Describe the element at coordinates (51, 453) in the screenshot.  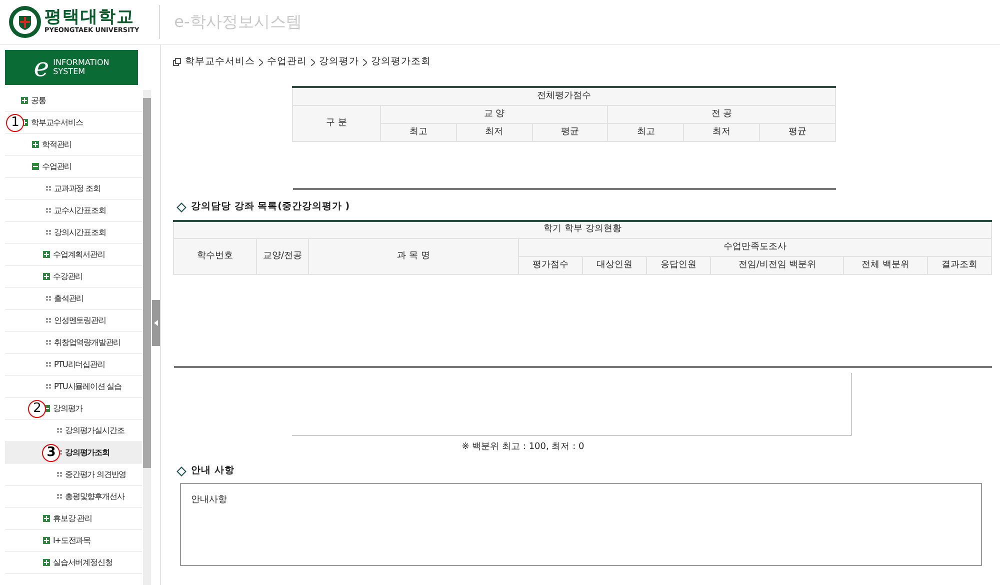
I see `callout-number: 3` at that location.